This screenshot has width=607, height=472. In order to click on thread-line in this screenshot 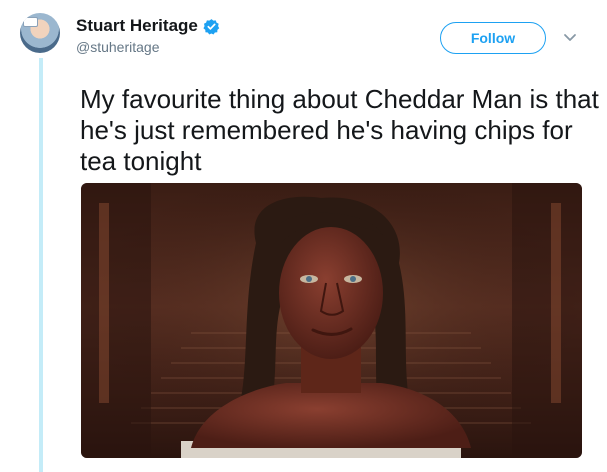, I will do `click(41, 265)`.